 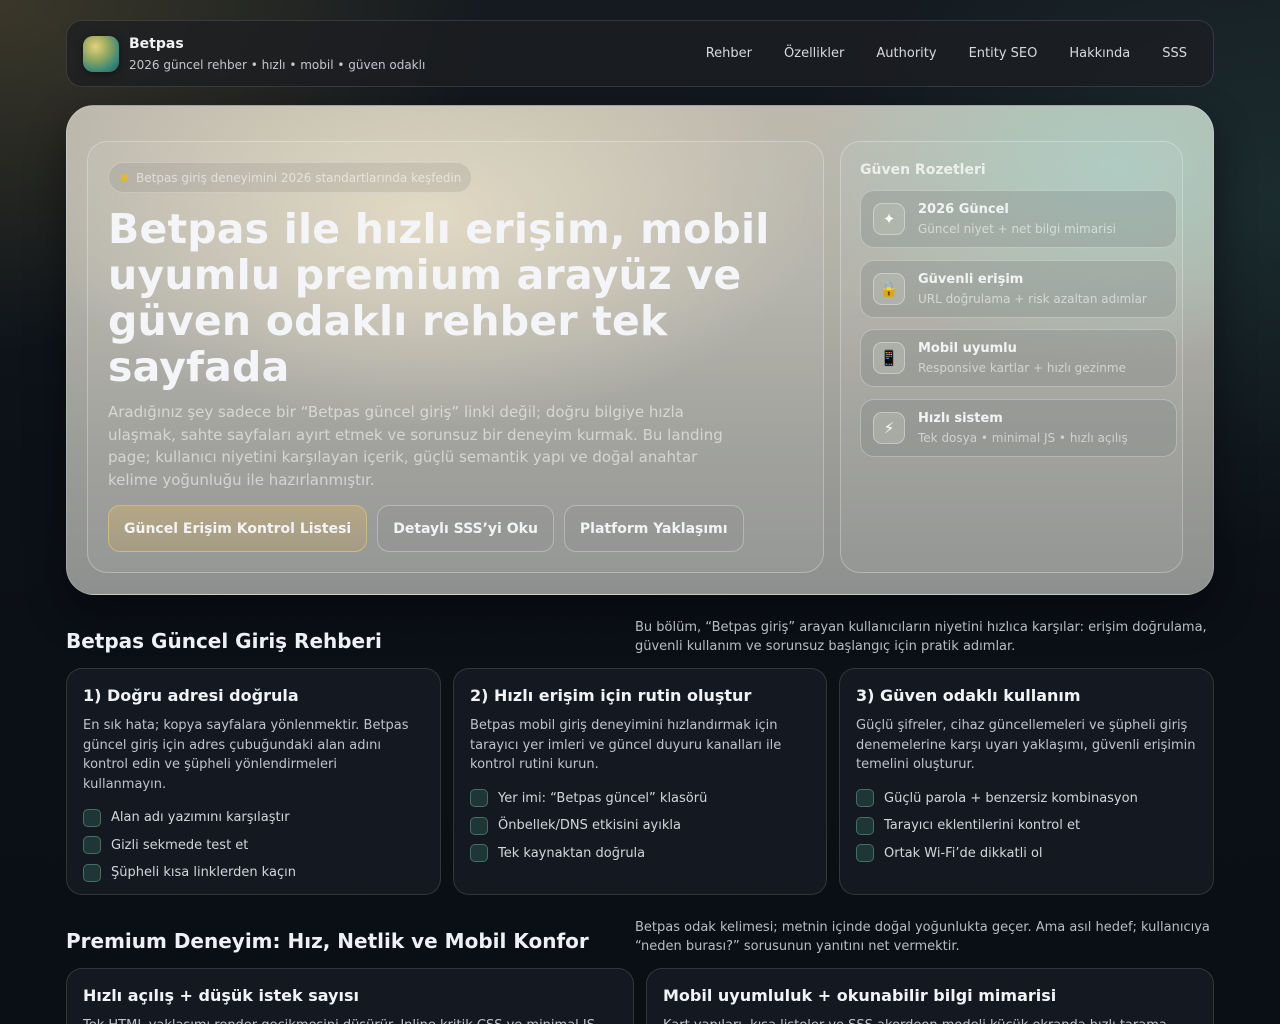 I want to click on mobile-icon: 📱, so click(x=889, y=358).